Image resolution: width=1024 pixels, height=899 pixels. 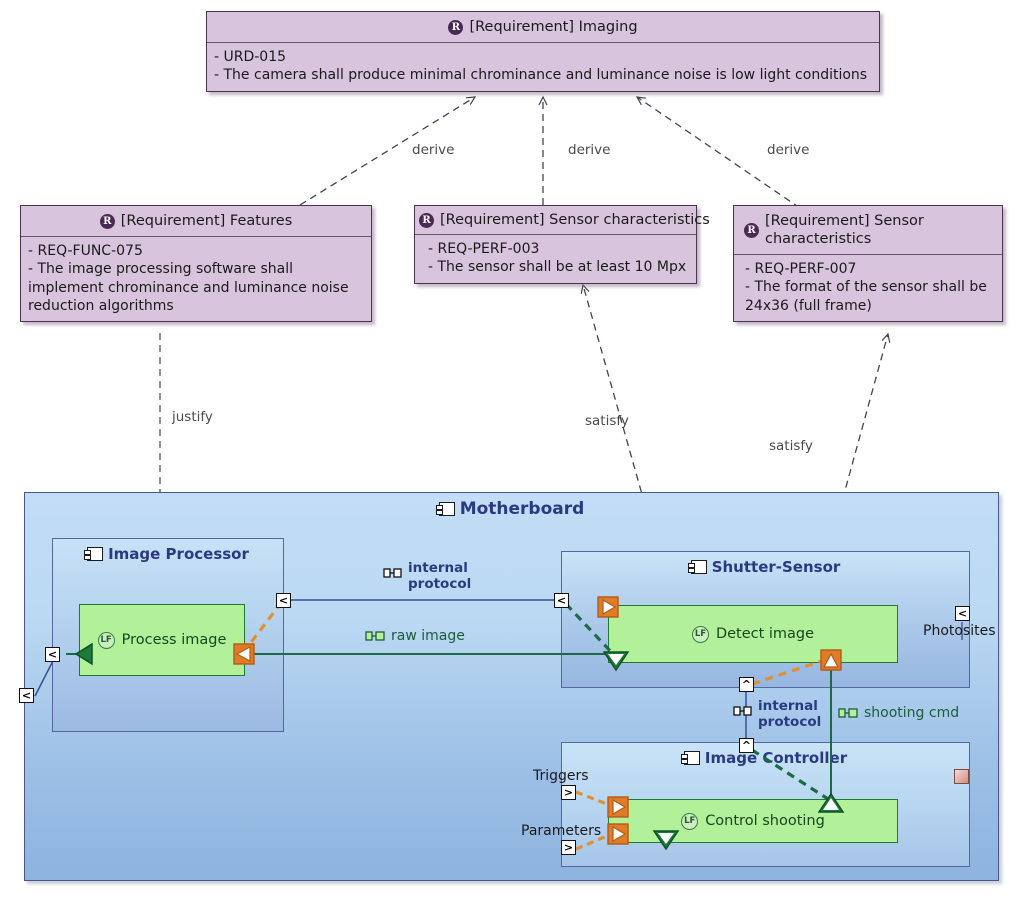 I want to click on connector-label-shooting-cmd-text: shooting cmd, so click(x=912, y=713).